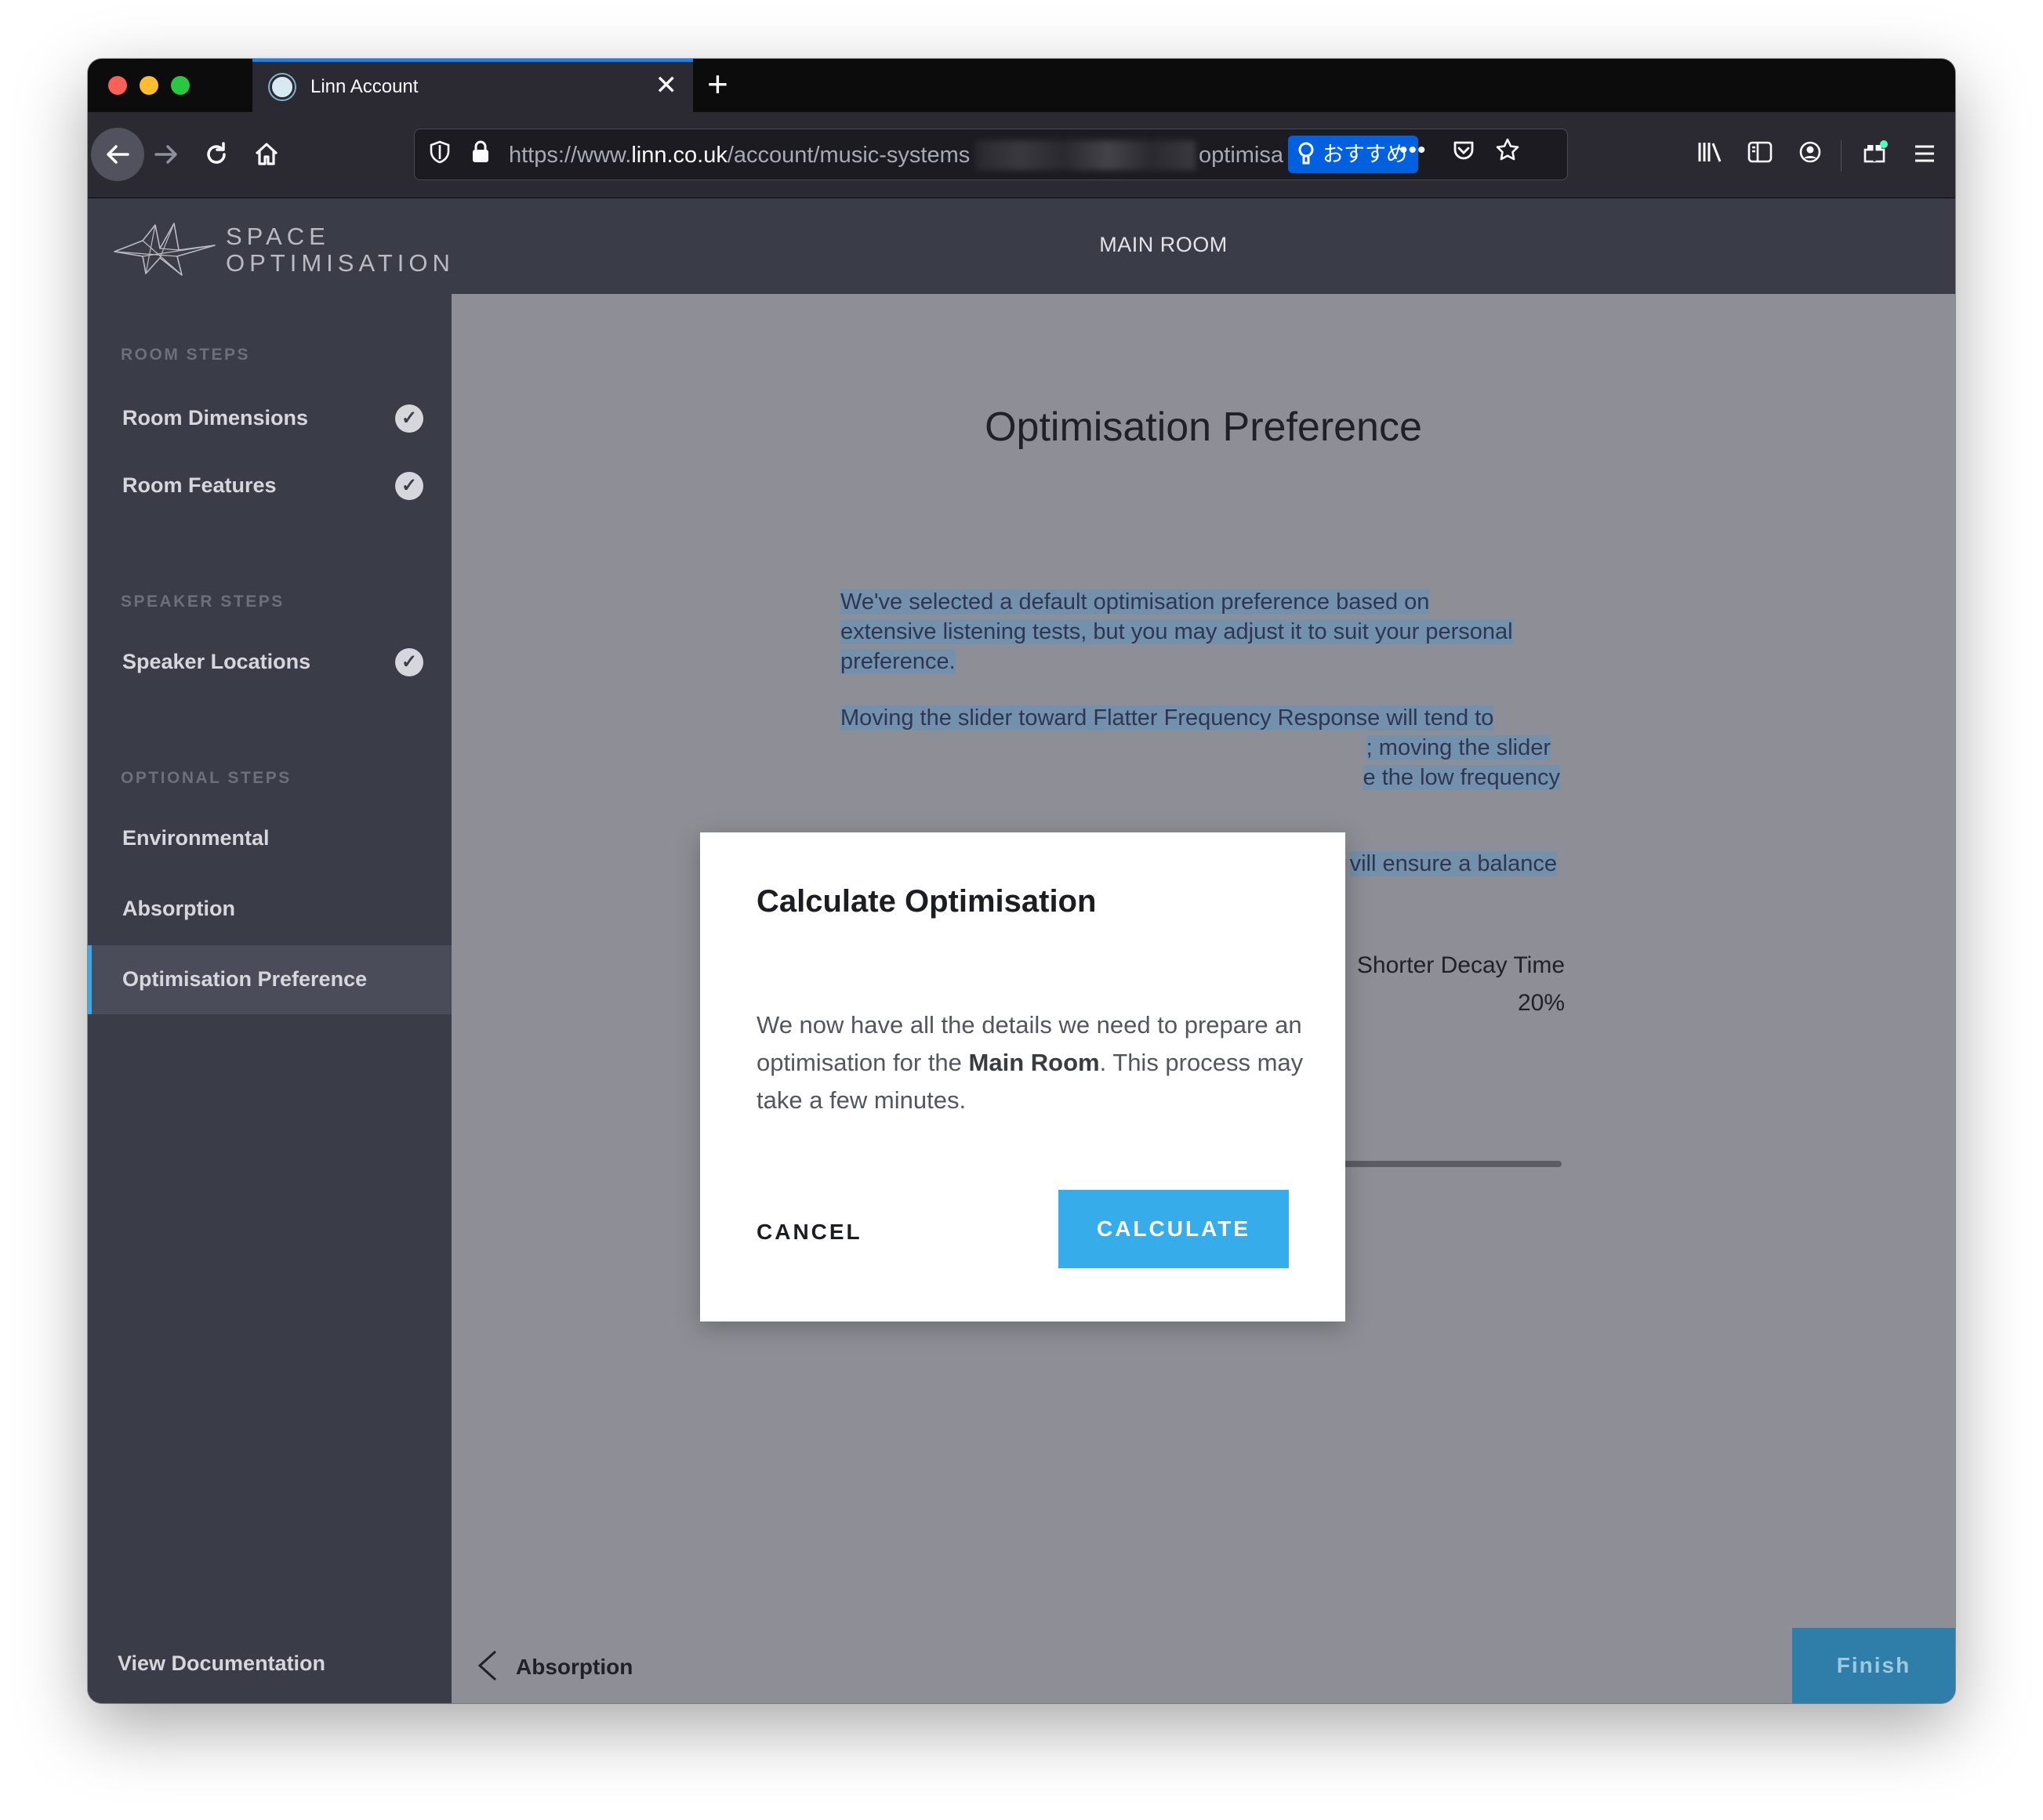 The width and height of the screenshot is (2043, 1820). I want to click on sidebar-item-room-features: Room Features ✓, so click(270, 485).